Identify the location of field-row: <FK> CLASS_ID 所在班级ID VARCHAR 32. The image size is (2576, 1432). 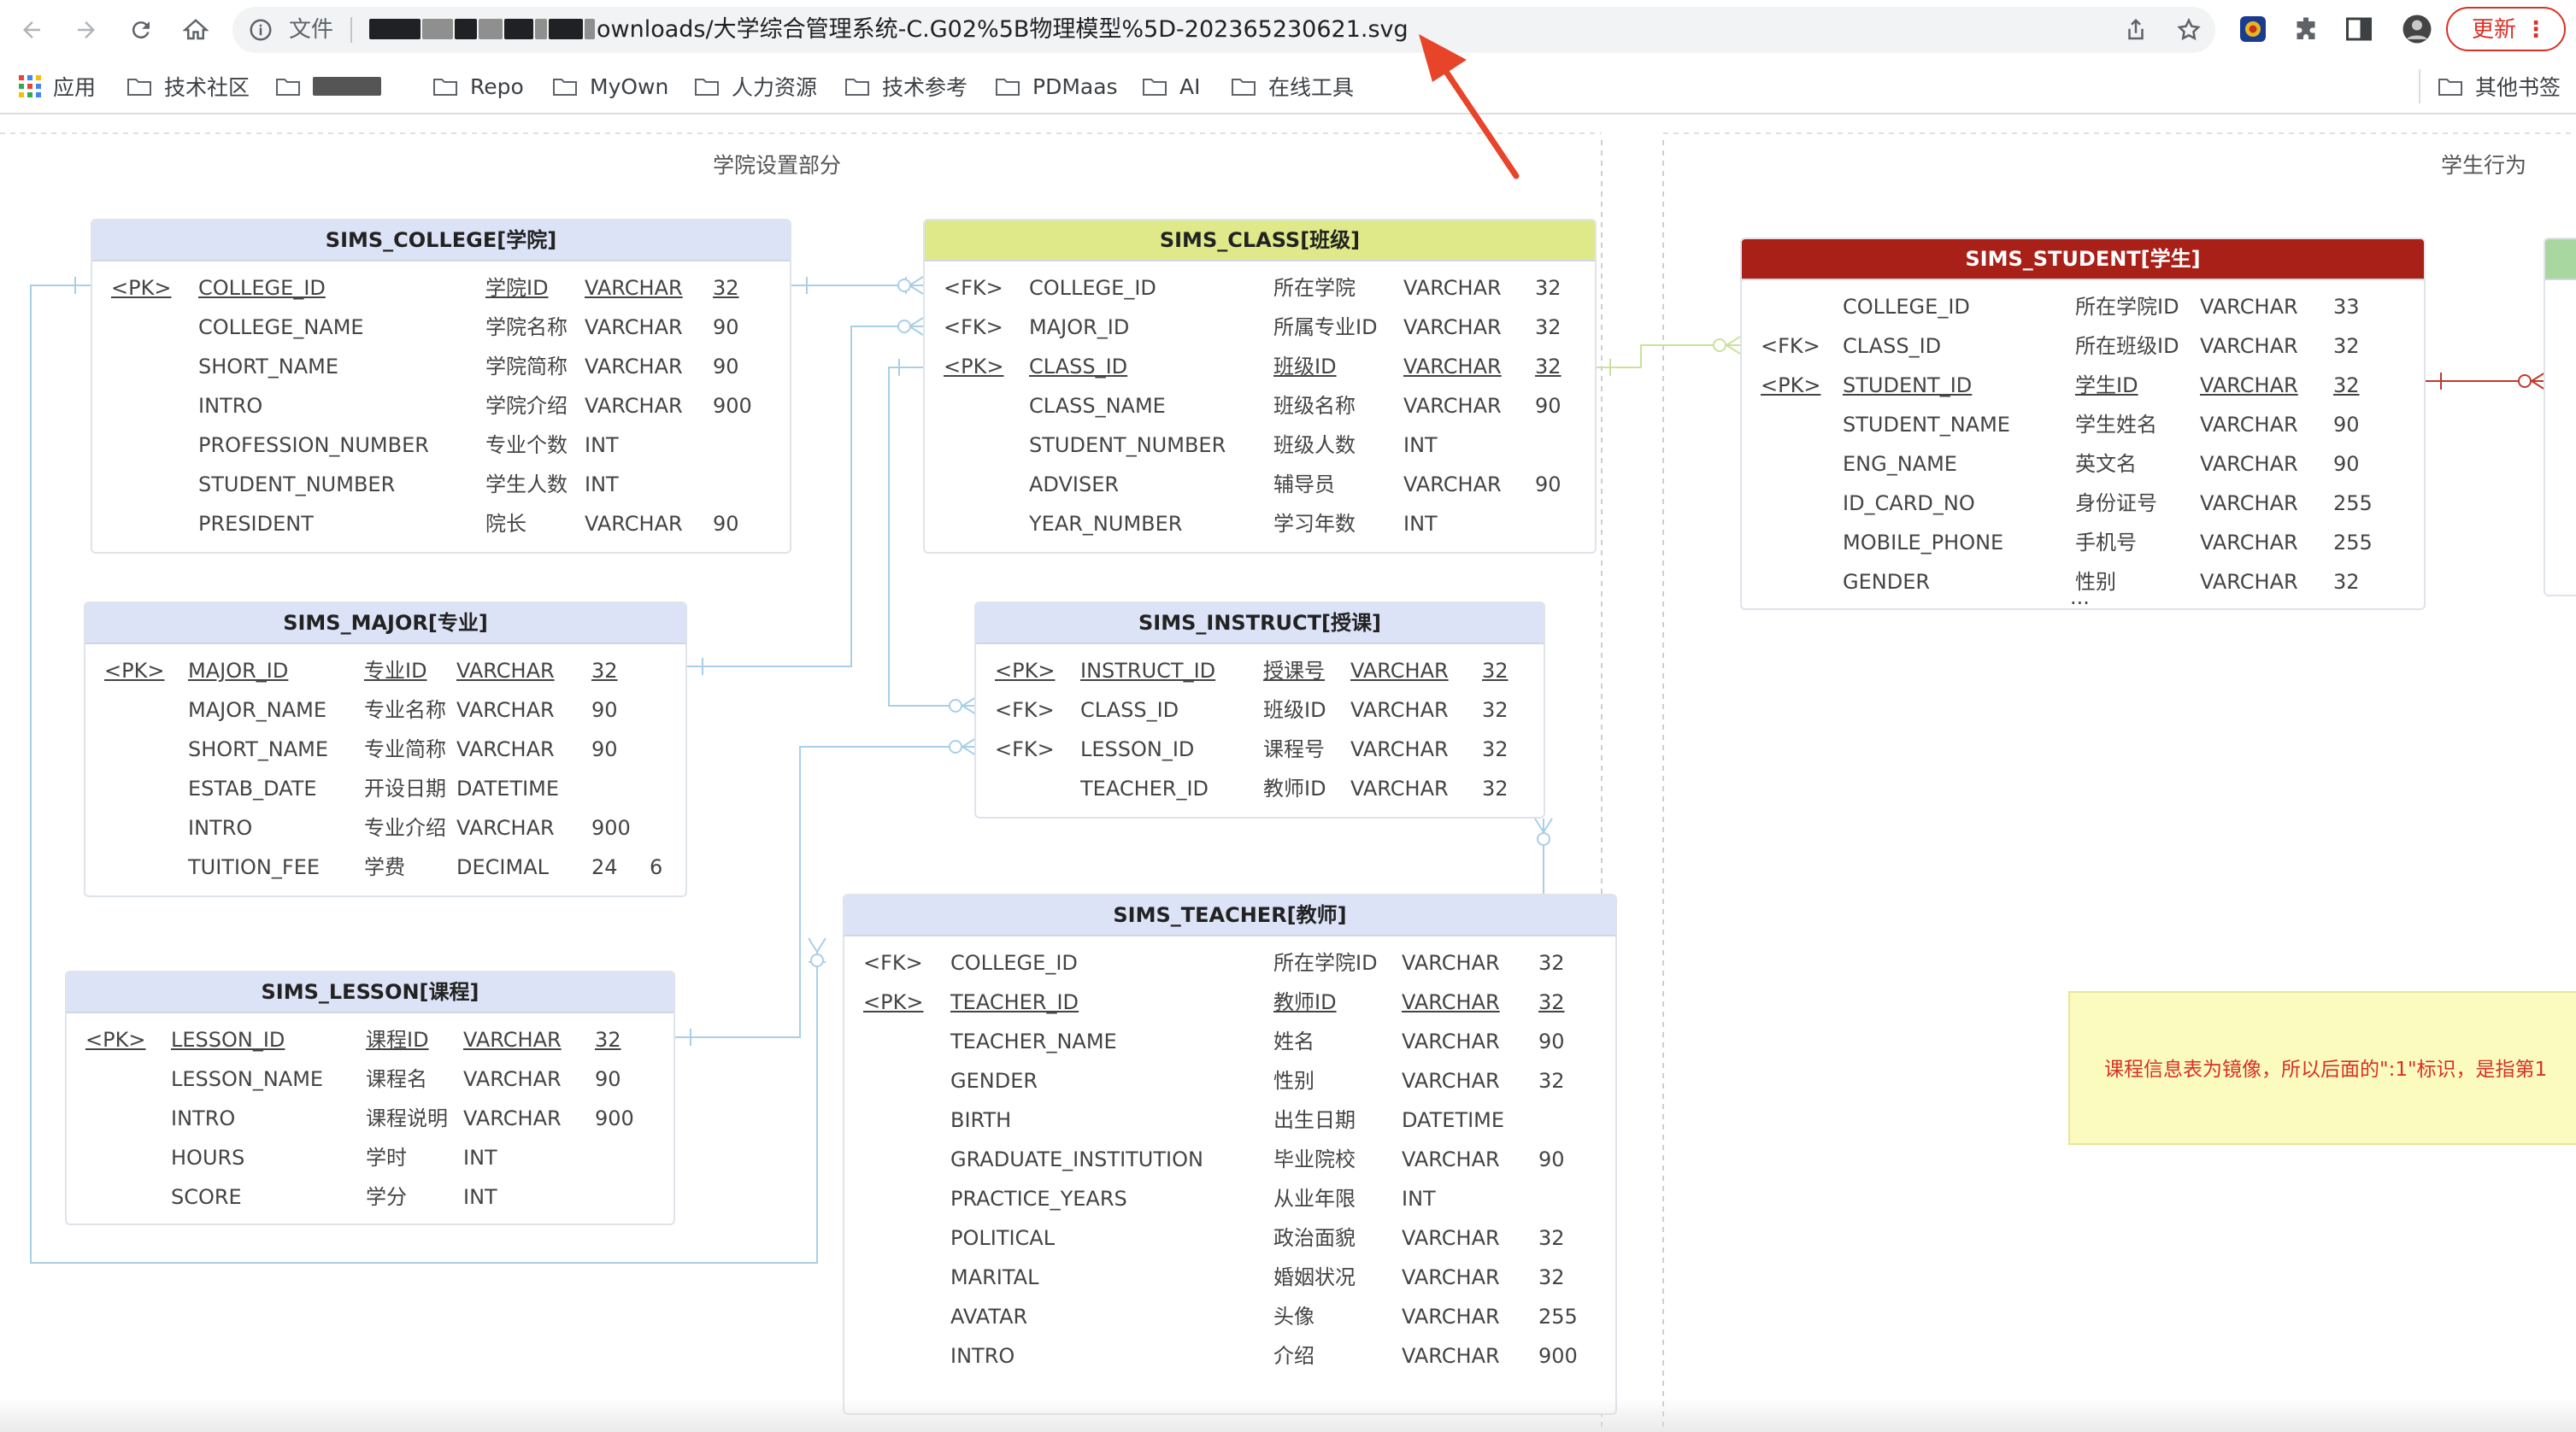
(2083, 346).